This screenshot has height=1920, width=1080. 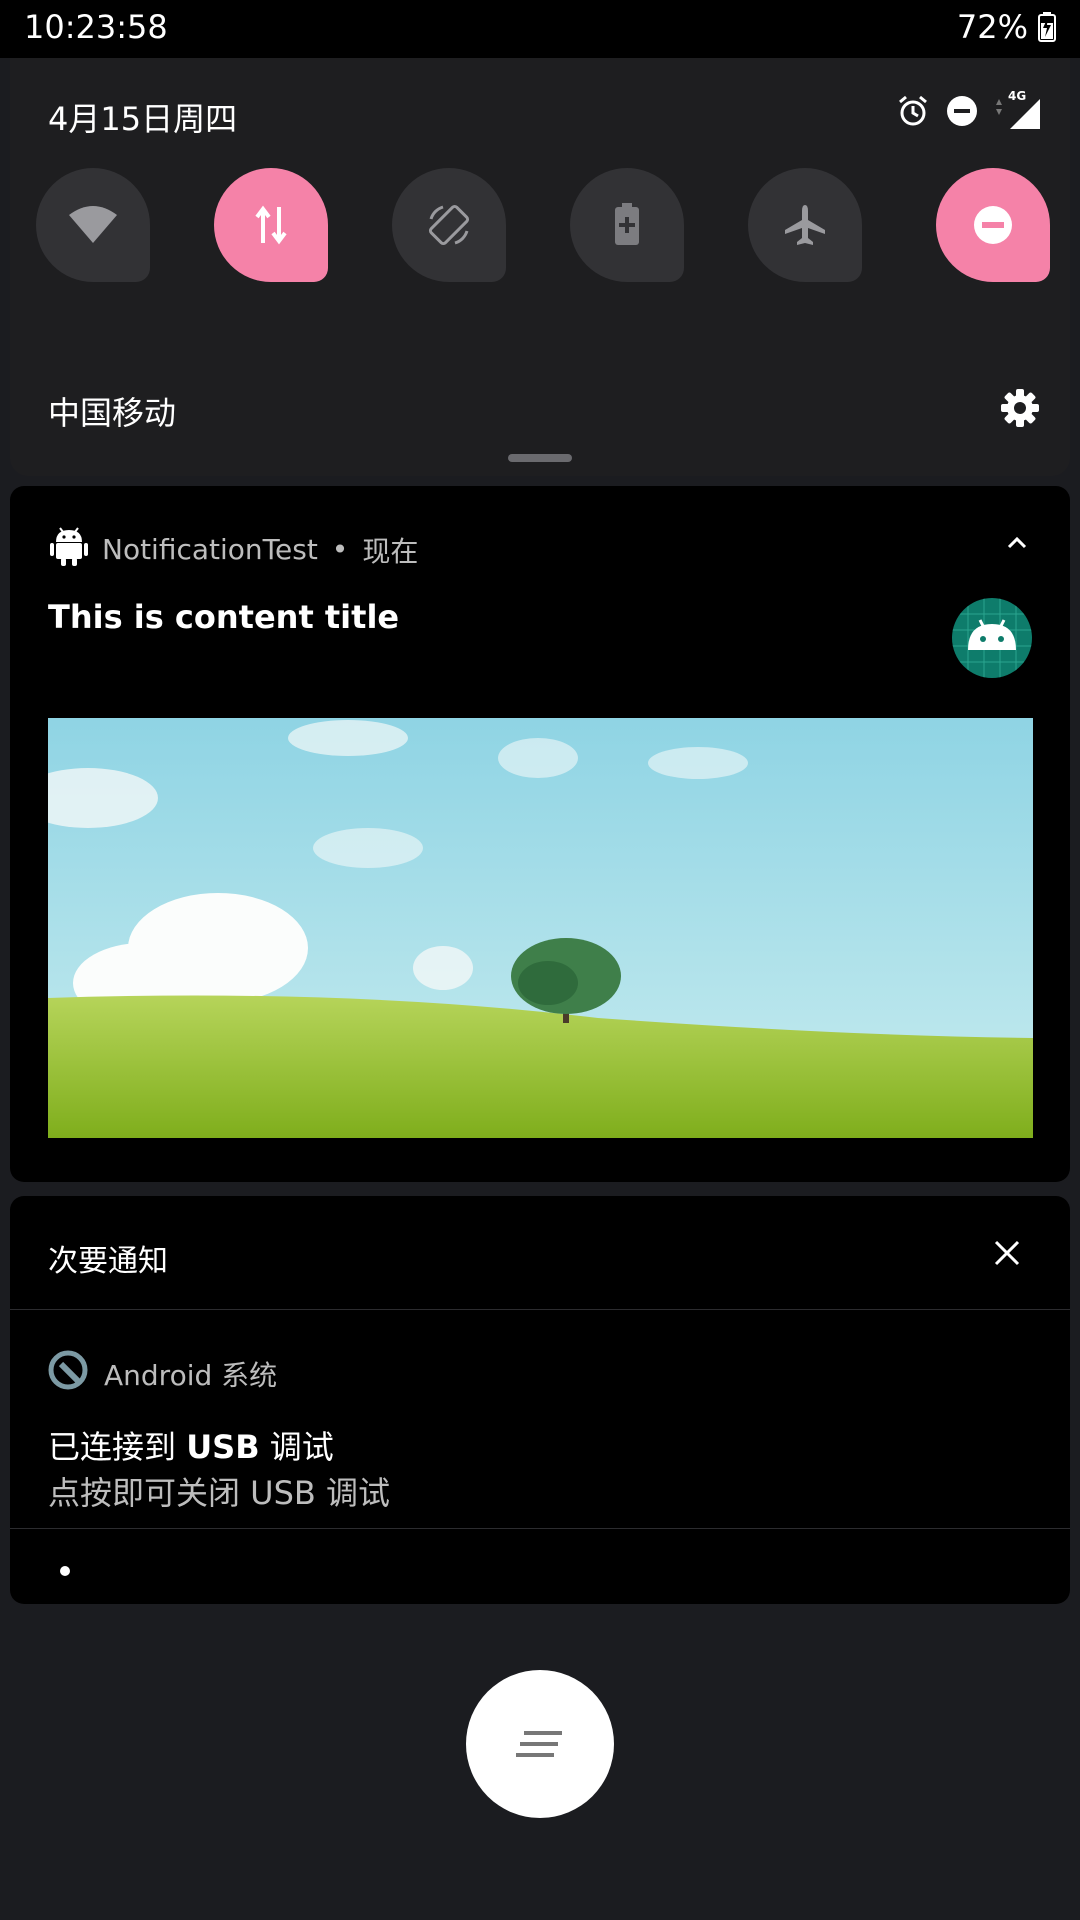 What do you see at coordinates (69, 549) in the screenshot?
I see `android-robot-icon` at bounding box center [69, 549].